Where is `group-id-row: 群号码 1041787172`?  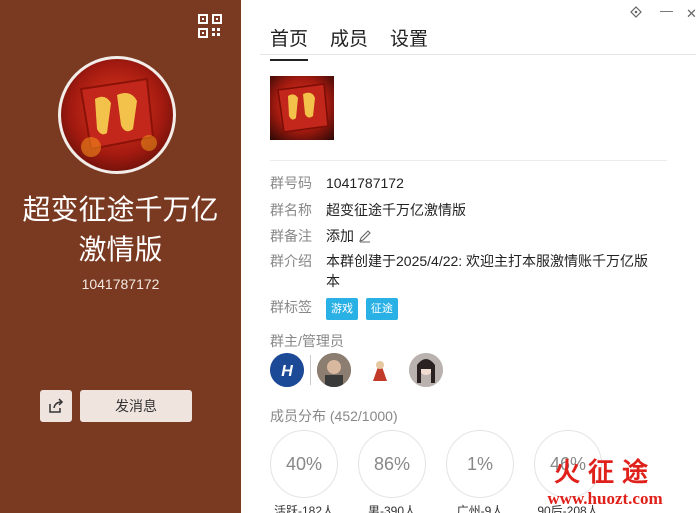
group-id-row: 群号码 1041787172 is located at coordinates (468, 183).